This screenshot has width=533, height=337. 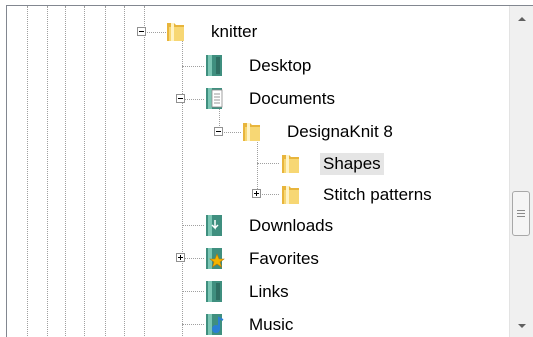 I want to click on desktop-folder-icon, so click(x=214, y=65).